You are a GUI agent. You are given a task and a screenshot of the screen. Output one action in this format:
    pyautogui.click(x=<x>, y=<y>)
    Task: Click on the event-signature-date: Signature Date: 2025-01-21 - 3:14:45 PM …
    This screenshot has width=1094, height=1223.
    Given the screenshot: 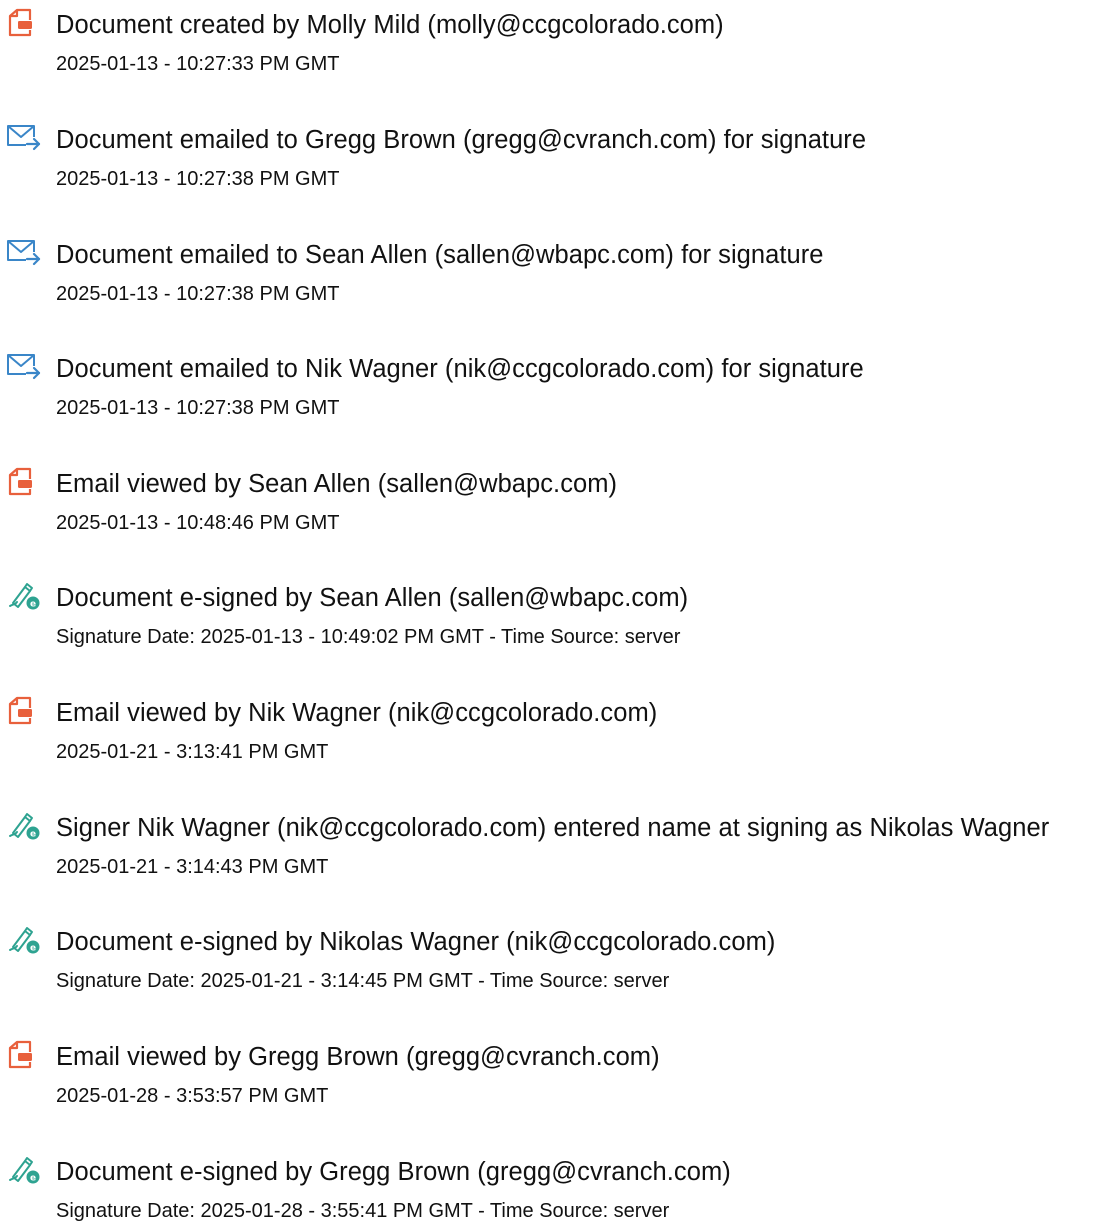 What is the action you would take?
    pyautogui.click(x=363, y=981)
    